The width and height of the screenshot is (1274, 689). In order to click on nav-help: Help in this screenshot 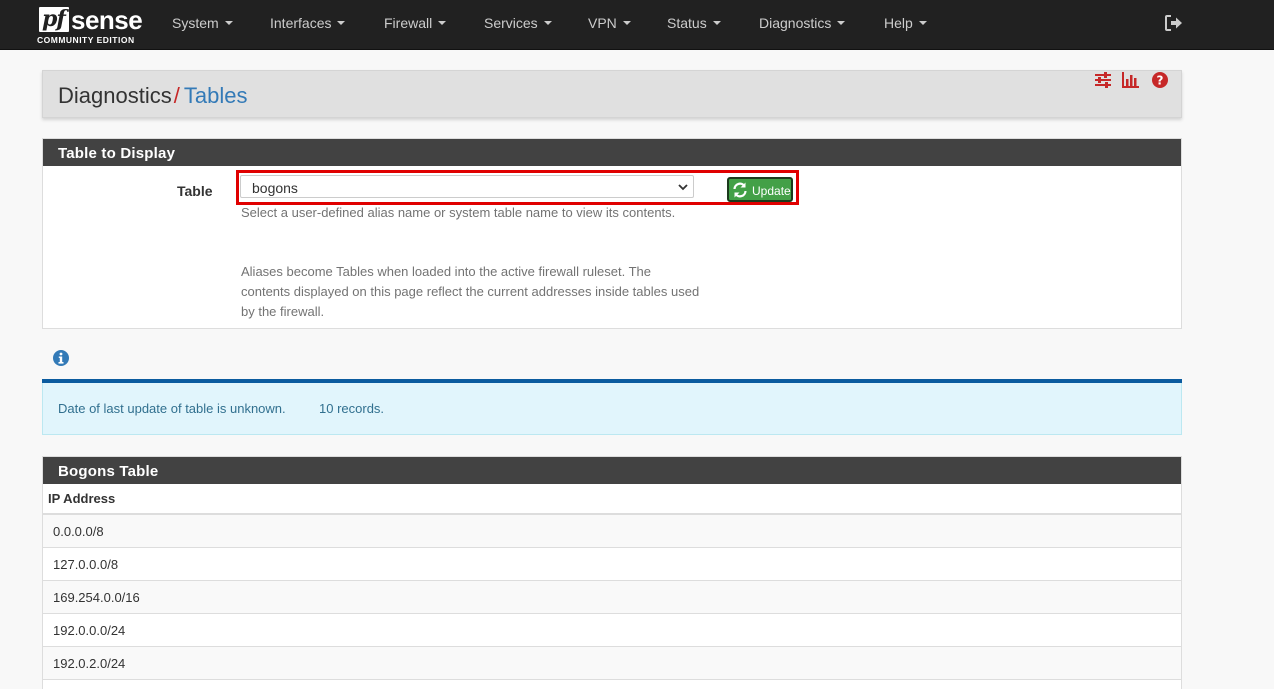, I will do `click(905, 23)`.